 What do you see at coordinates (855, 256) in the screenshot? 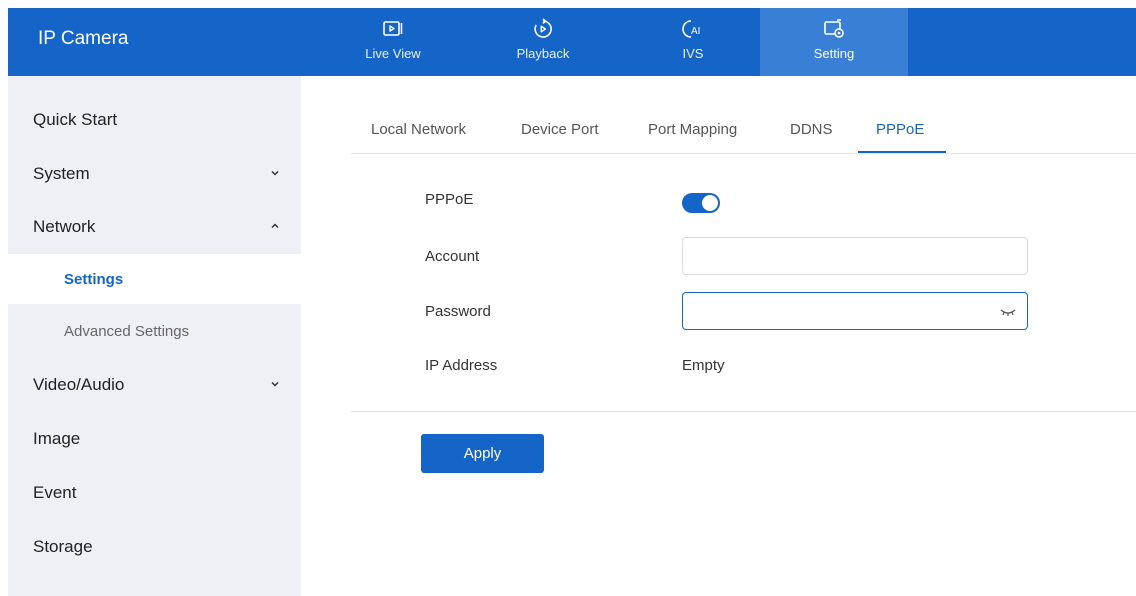
I see `account-input` at bounding box center [855, 256].